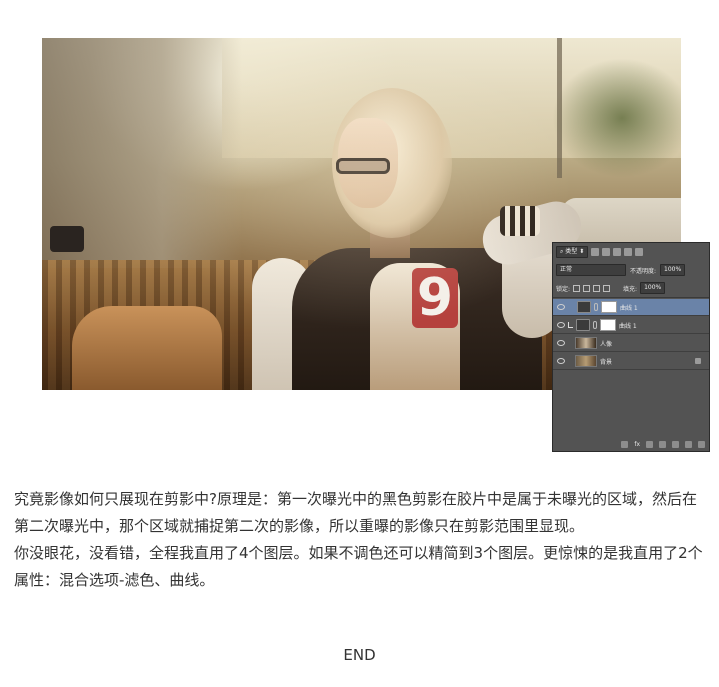 This screenshot has height=687, width=719. What do you see at coordinates (595, 252) in the screenshot?
I see `filter-pixel-icon` at bounding box center [595, 252].